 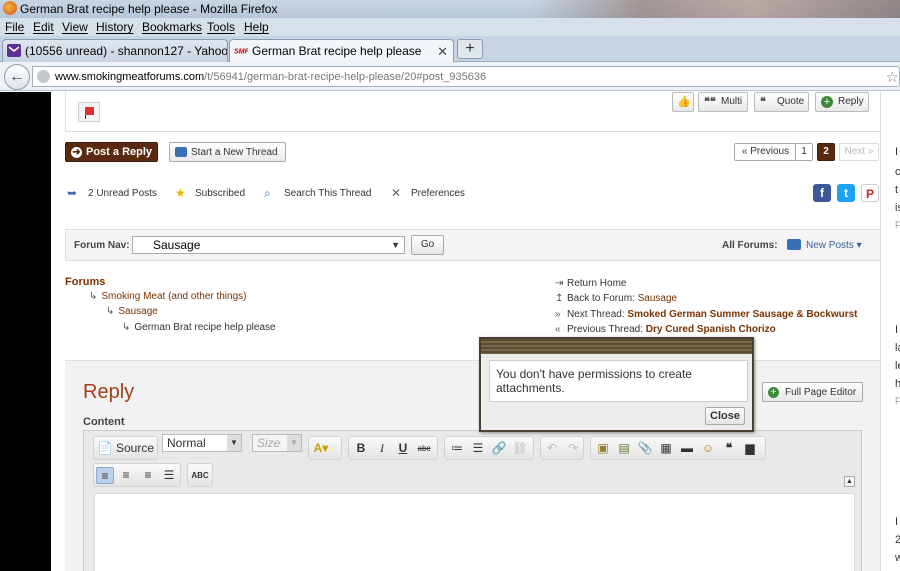 I want to click on subscribed-link: Subscribed, so click(x=220, y=193).